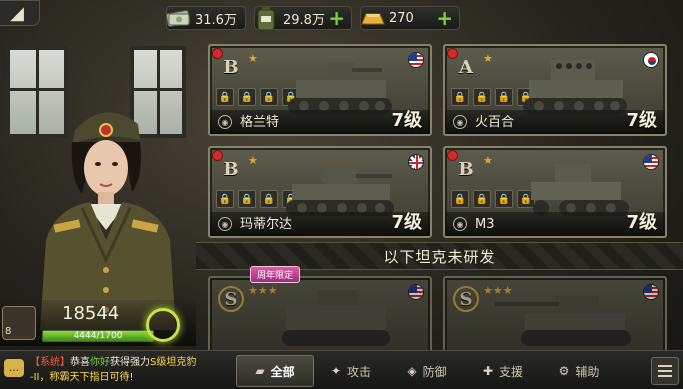  Describe the element at coordinates (485, 224) in the screenshot. I see `tank-name: M3` at that location.